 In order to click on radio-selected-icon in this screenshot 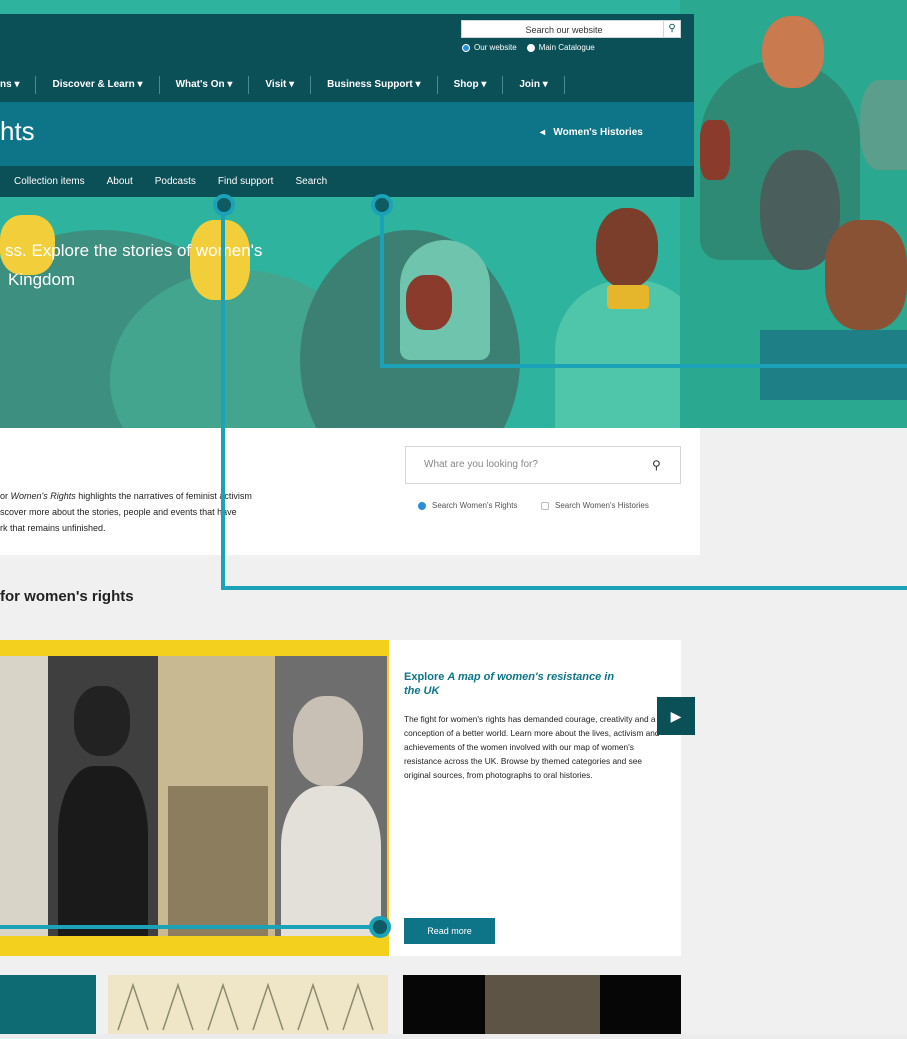, I will do `click(466, 47)`.